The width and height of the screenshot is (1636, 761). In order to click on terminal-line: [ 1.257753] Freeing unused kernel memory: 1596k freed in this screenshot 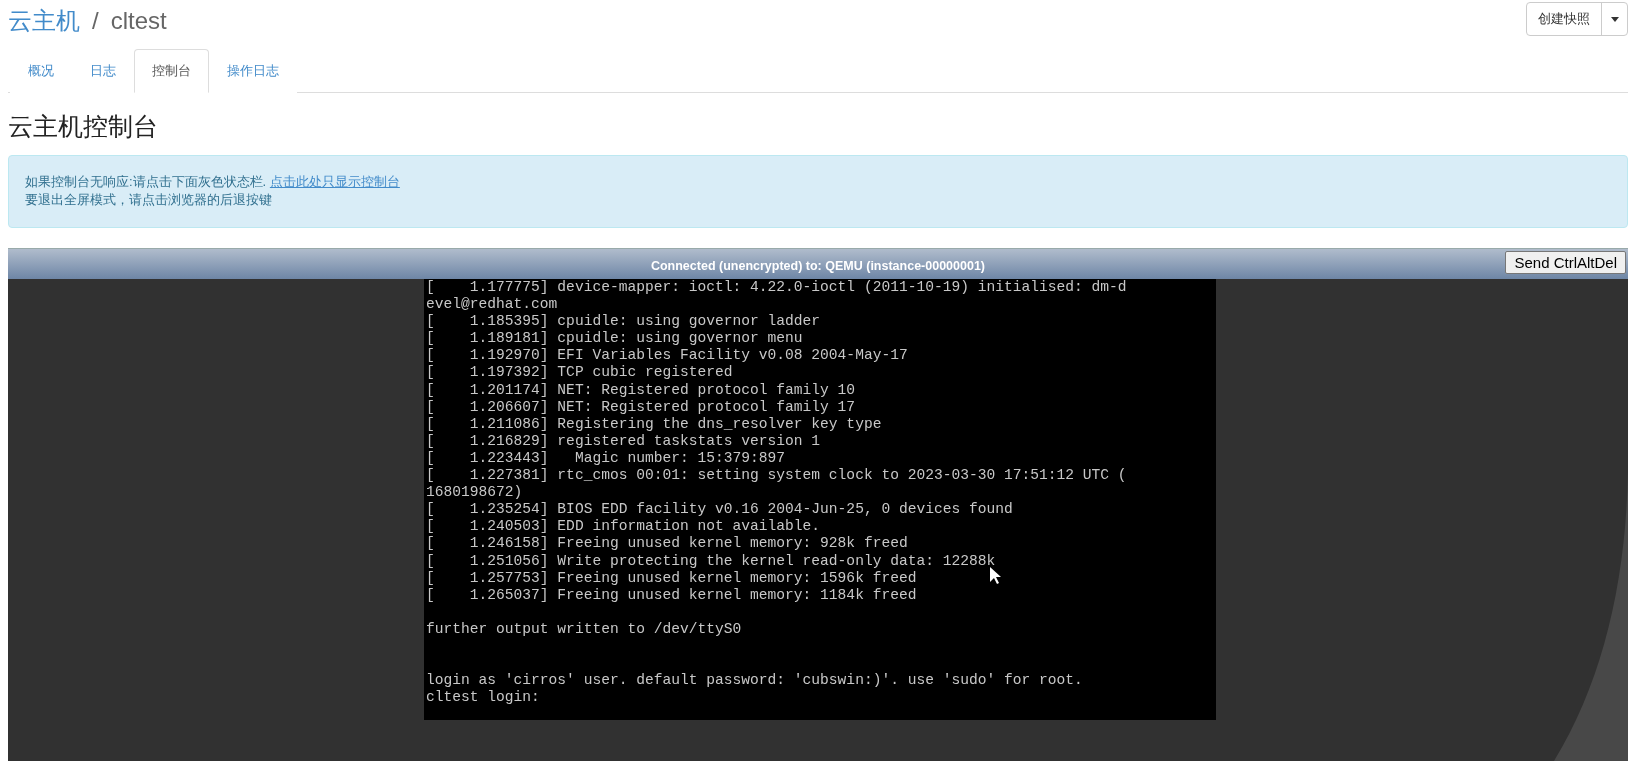, I will do `click(671, 578)`.